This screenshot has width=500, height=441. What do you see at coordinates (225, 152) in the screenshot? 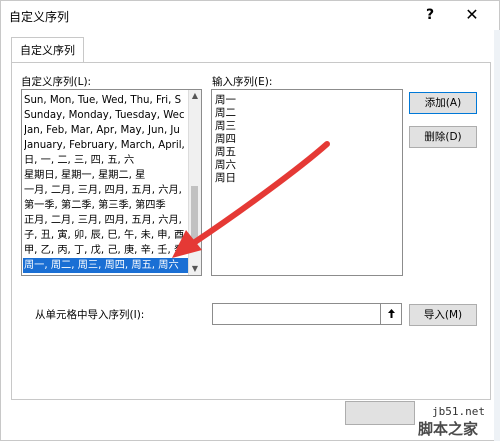
I see `entry-line: 周五` at bounding box center [225, 152].